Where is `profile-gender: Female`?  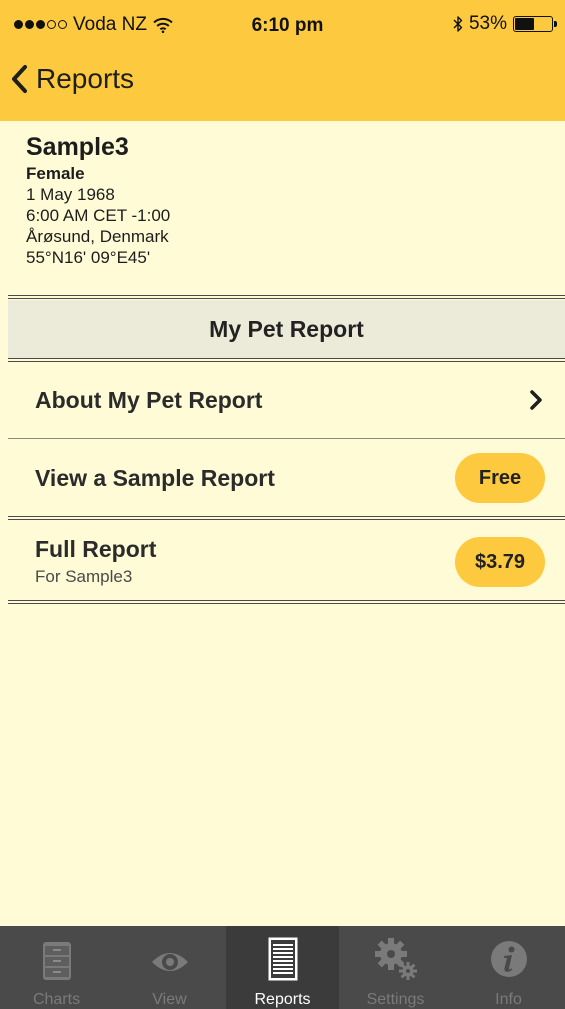
profile-gender: Female is located at coordinates (55, 173).